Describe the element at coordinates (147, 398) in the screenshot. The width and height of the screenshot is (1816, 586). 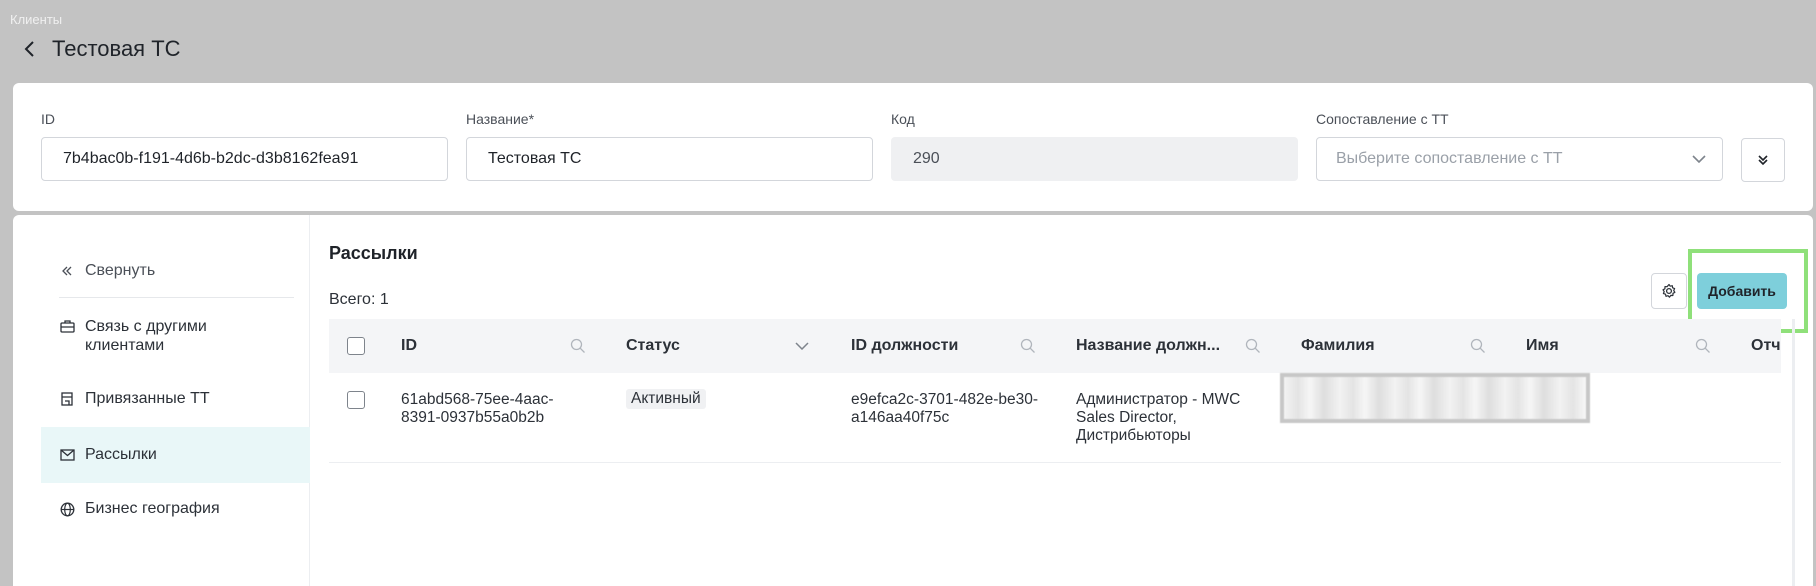
I see `sidebar-item-label: Привязанные ТТ` at that location.